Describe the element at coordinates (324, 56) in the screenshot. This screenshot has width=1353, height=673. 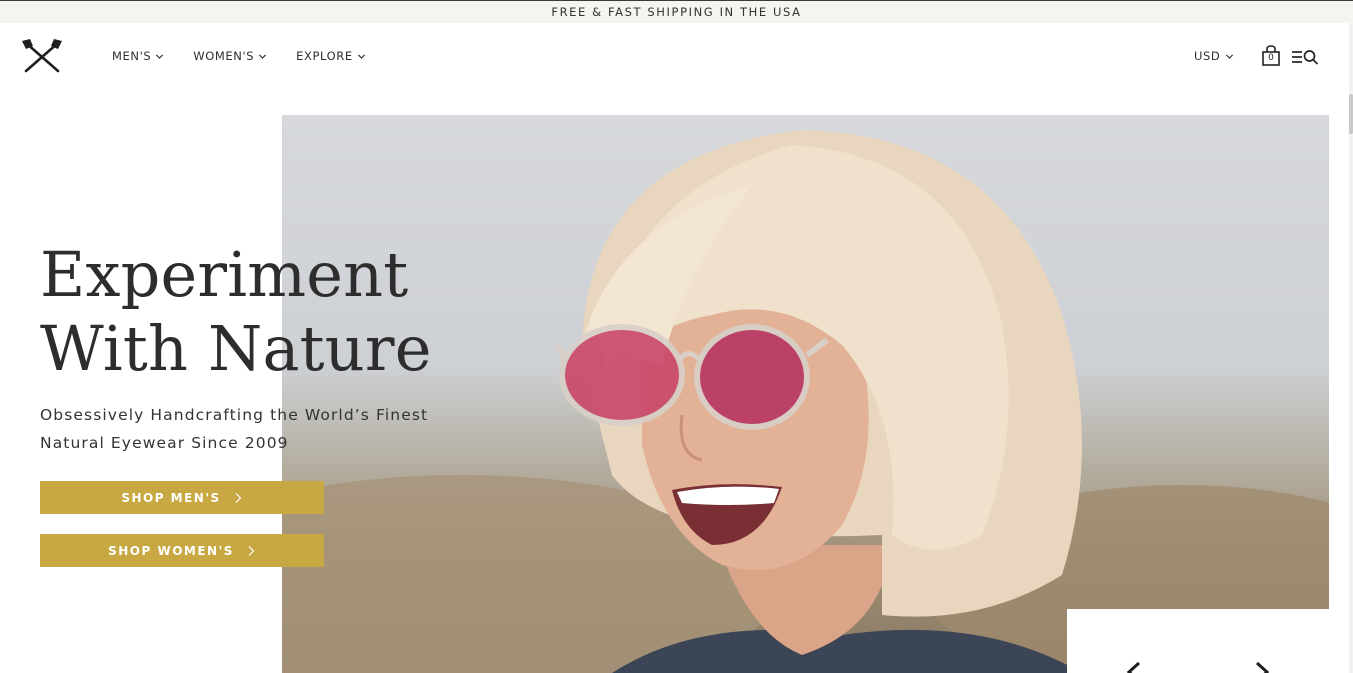
I see `nav-explore-label: EXPLORE` at that location.